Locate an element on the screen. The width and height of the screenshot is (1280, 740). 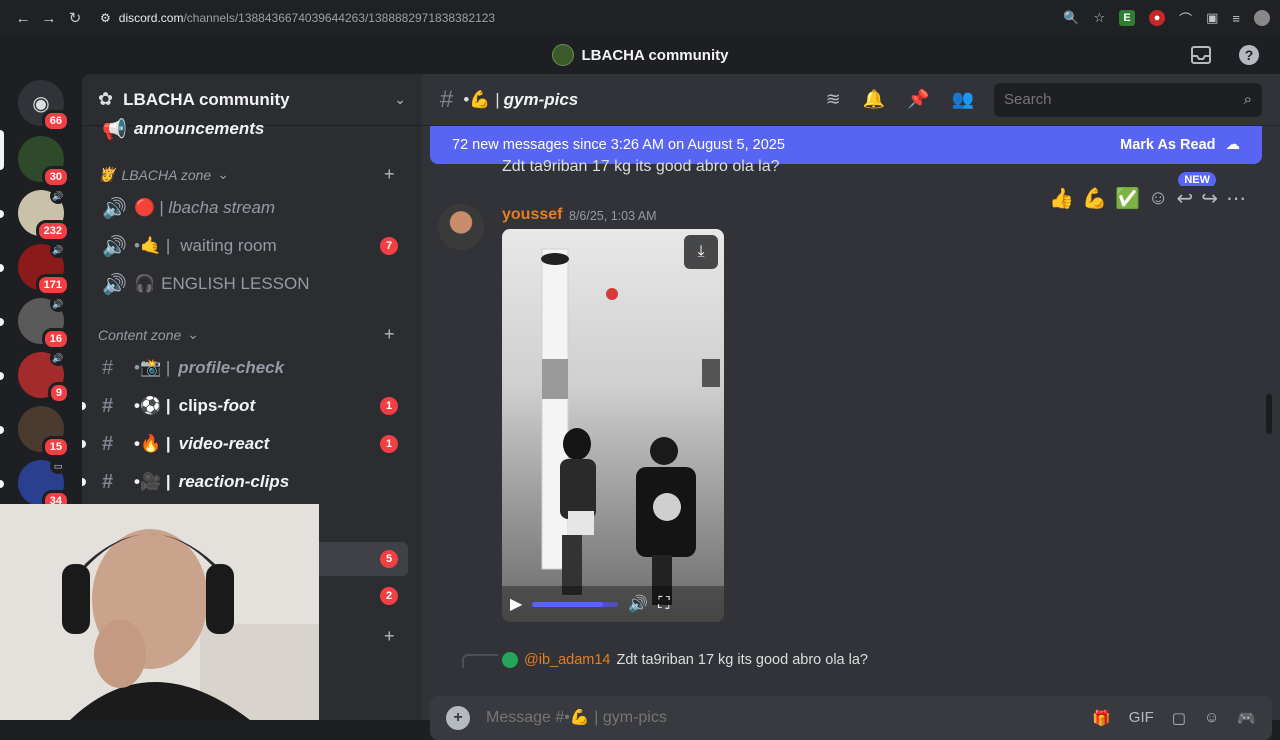
site-info-icon: ⚙ is located at coordinates (105, 18).